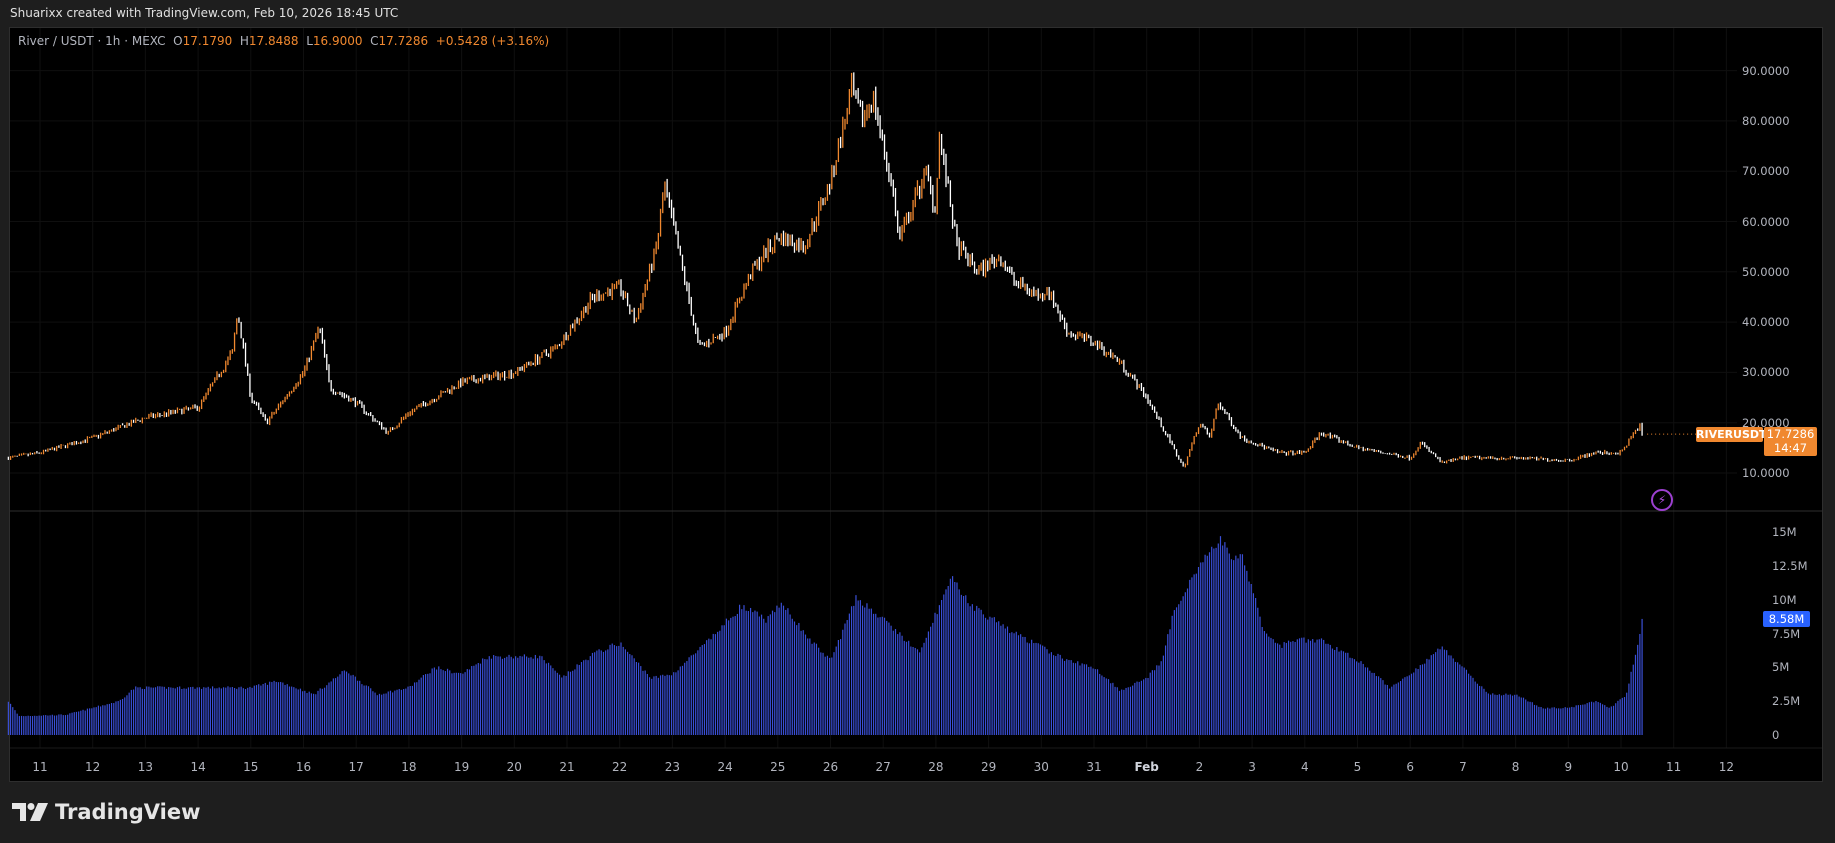 The width and height of the screenshot is (1835, 843). I want to click on logo-text: TradingView, so click(128, 812).